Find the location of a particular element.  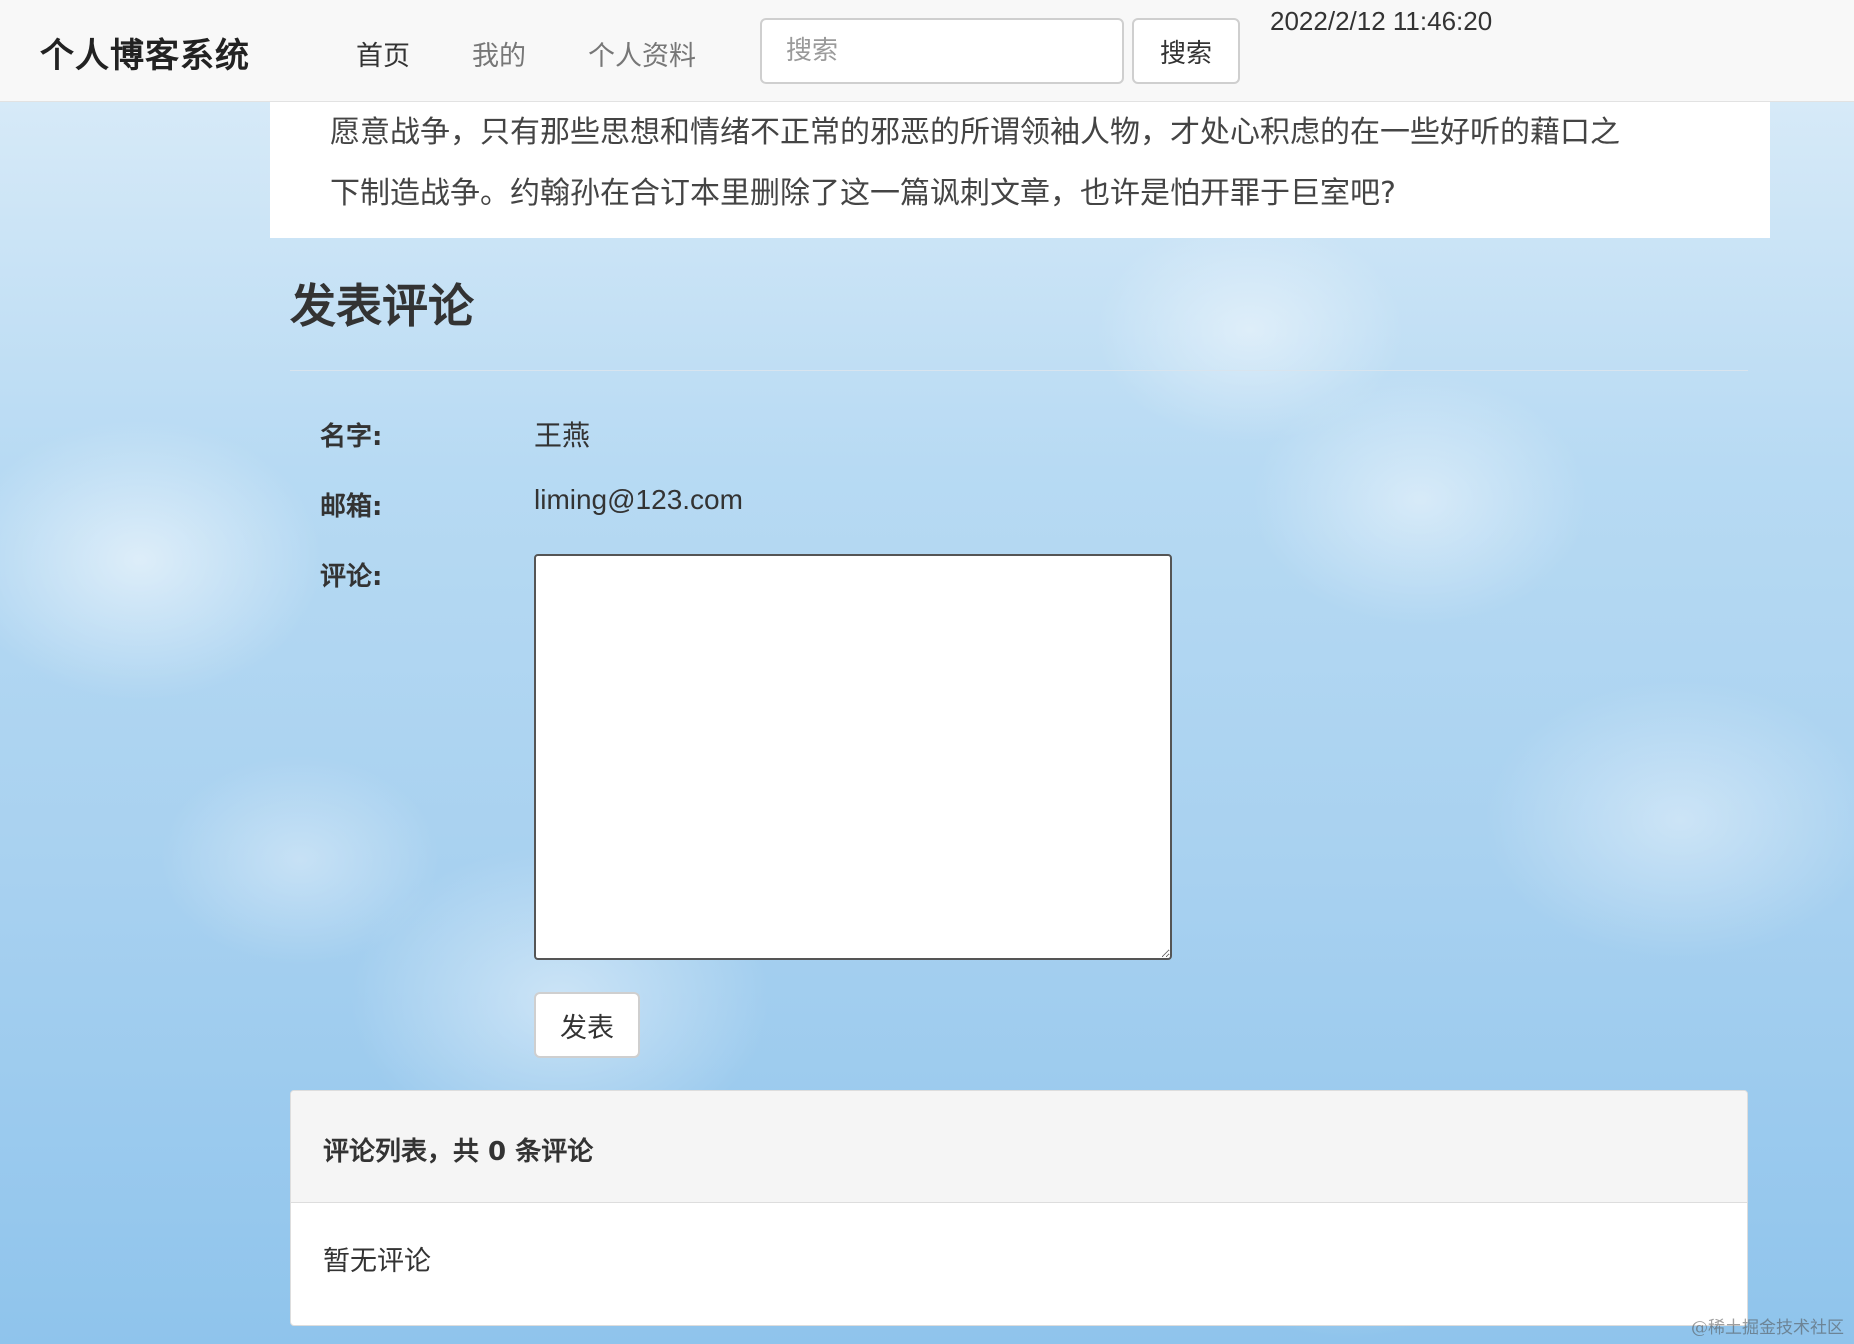

top-navbar: 个人博客系统 首页 我的 个人资料 搜索 2022/2/12 11:46:20 is located at coordinates (927, 51).